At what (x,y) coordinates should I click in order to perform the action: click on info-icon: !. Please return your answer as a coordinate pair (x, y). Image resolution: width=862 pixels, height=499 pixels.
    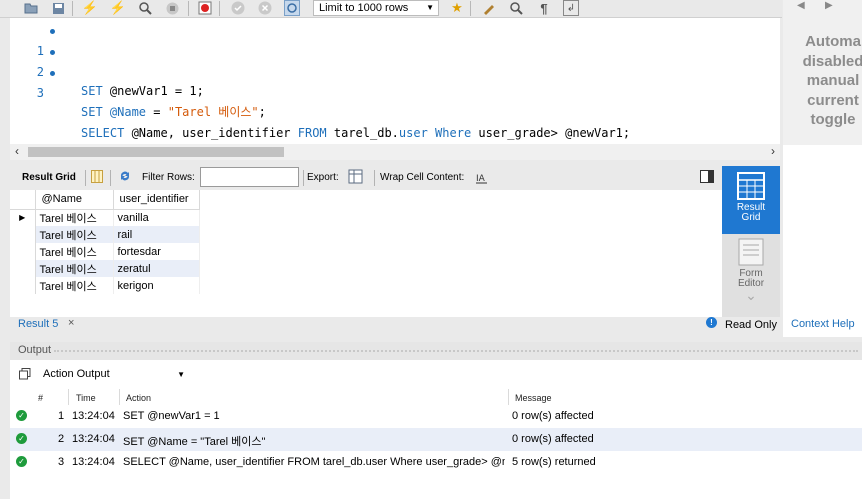
    Looking at the image, I should click on (711, 322).